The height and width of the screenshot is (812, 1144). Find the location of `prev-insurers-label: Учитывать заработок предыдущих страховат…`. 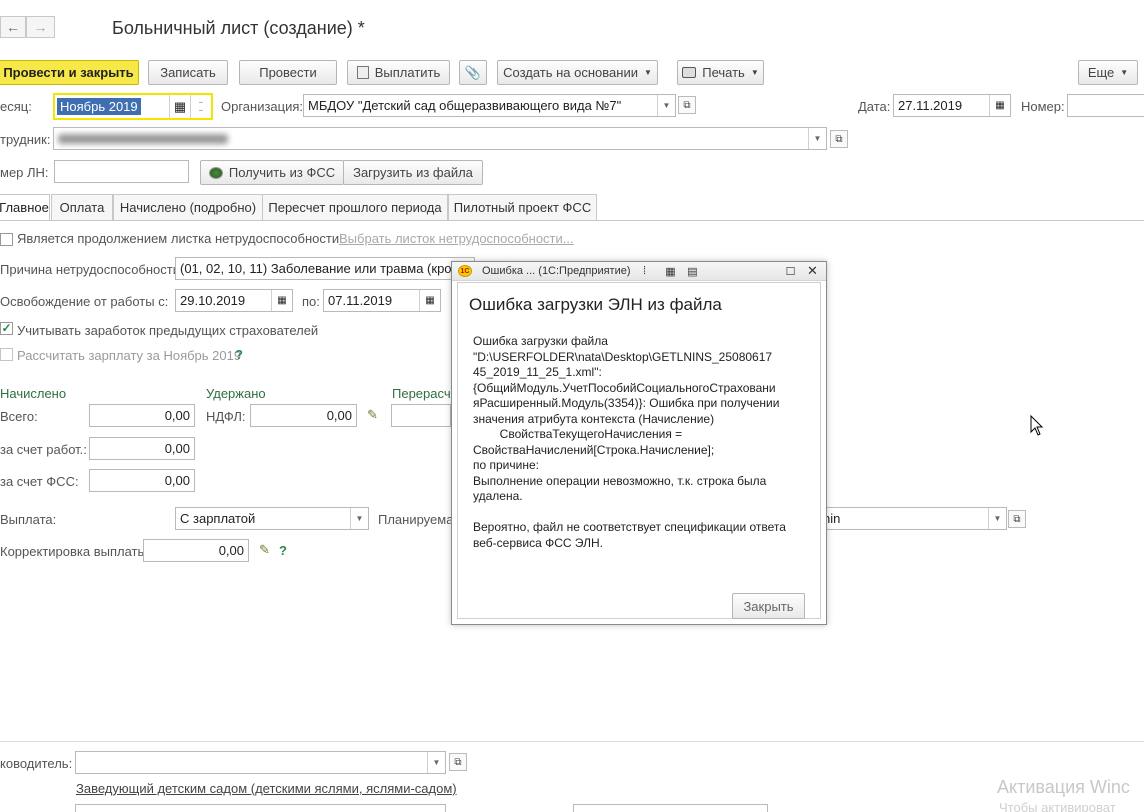

prev-insurers-label: Учитывать заработок предыдущих страховат… is located at coordinates (168, 330).